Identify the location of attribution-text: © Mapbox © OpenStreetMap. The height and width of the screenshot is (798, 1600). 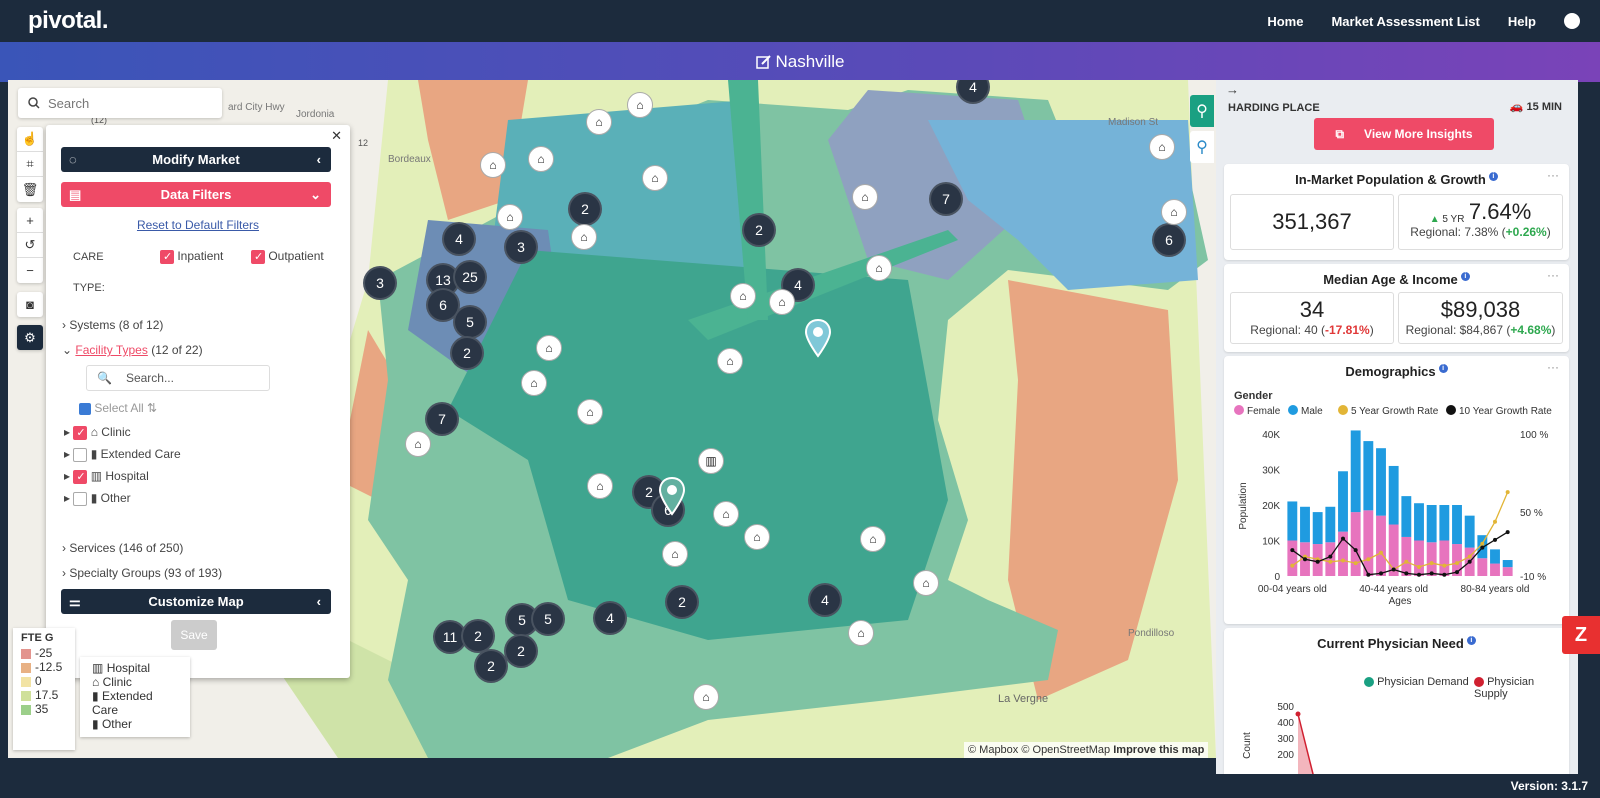
(1039, 750).